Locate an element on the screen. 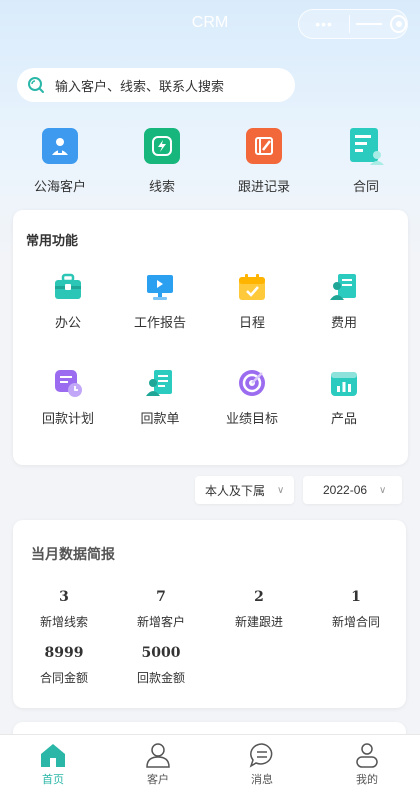 The width and height of the screenshot is (420, 792). more-menu-button: ••• is located at coordinates (324, 24).